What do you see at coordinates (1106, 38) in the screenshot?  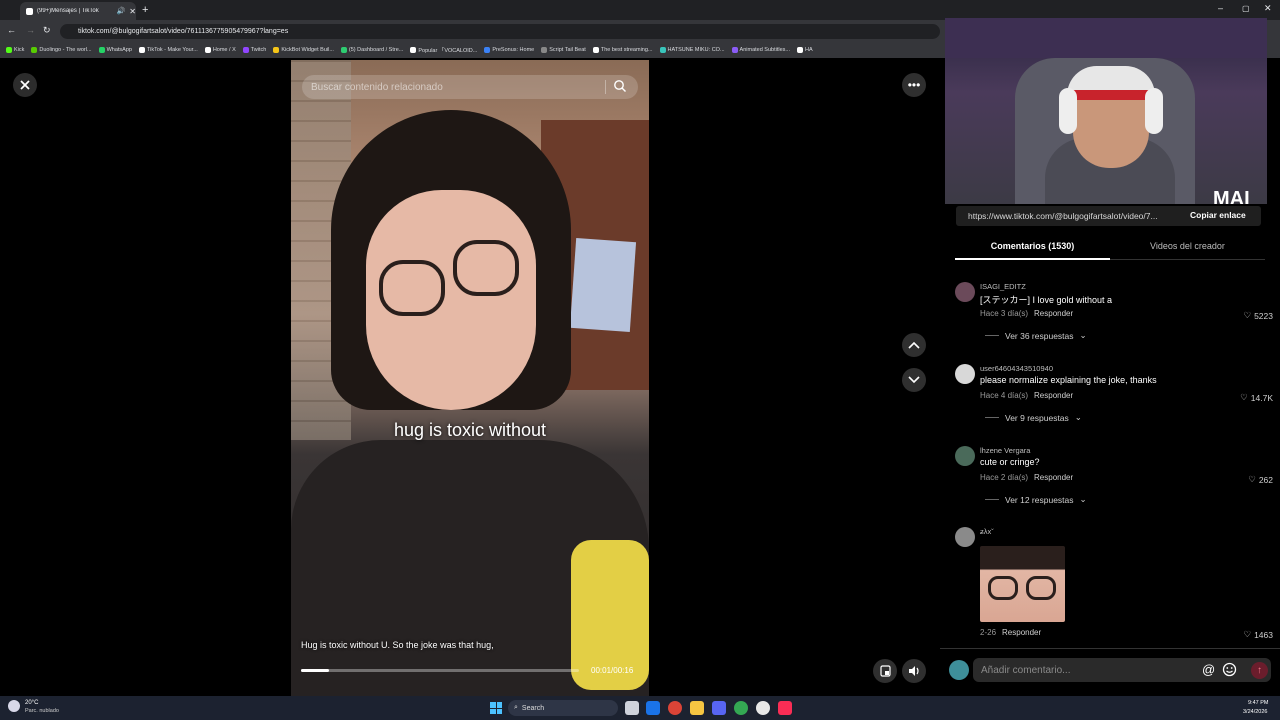 I see `webcam-shelf` at bounding box center [1106, 38].